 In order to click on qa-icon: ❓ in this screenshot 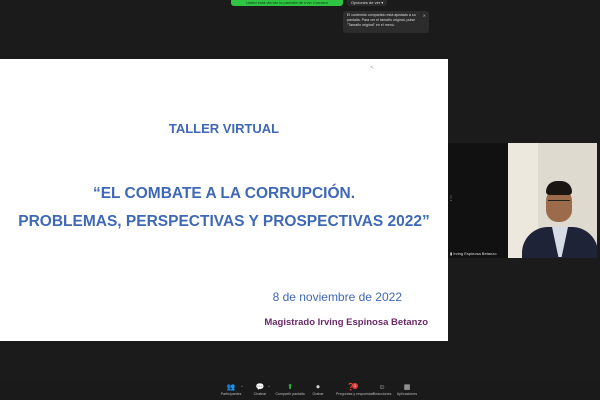, I will do `click(351, 387)`.